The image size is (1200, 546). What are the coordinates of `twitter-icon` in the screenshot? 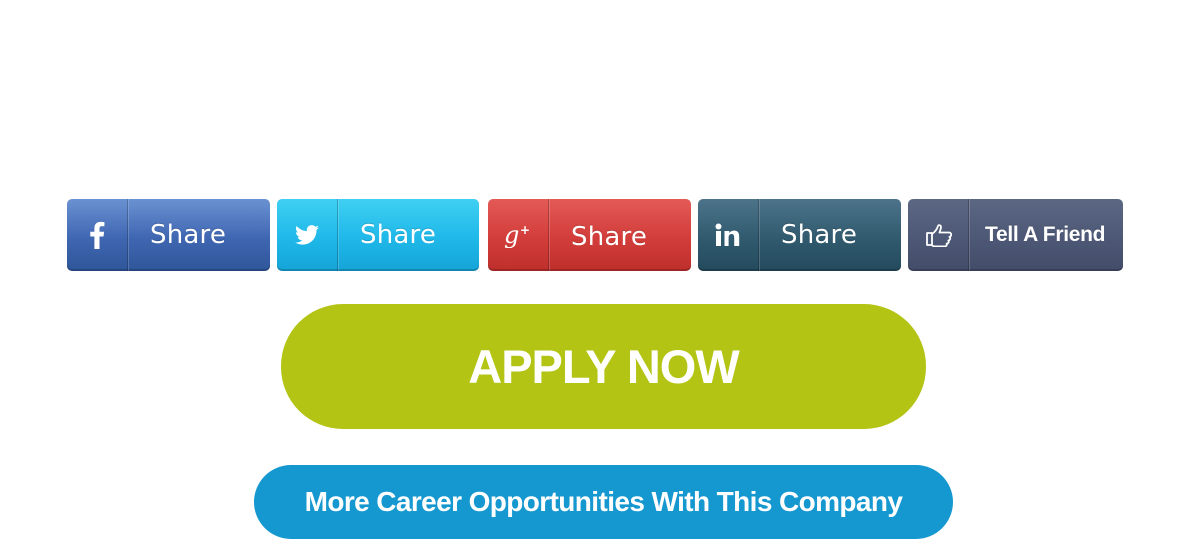 It's located at (307, 235).